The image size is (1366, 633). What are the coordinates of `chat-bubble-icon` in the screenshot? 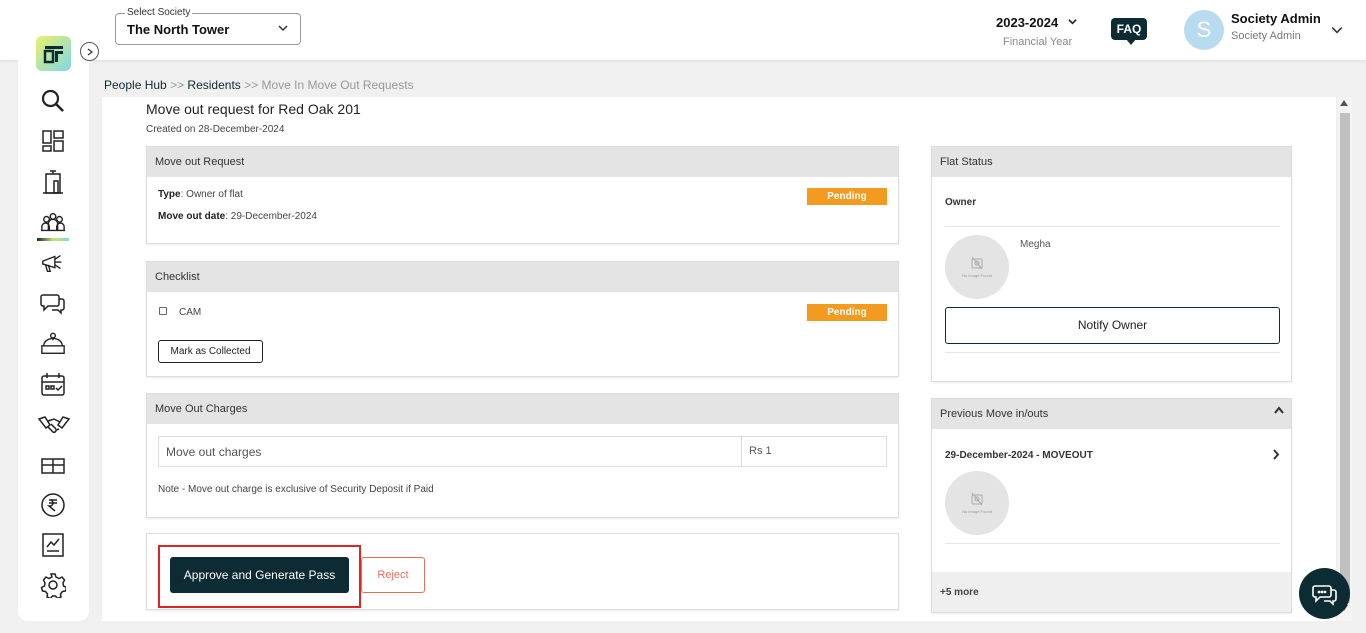 It's located at (1324, 595).